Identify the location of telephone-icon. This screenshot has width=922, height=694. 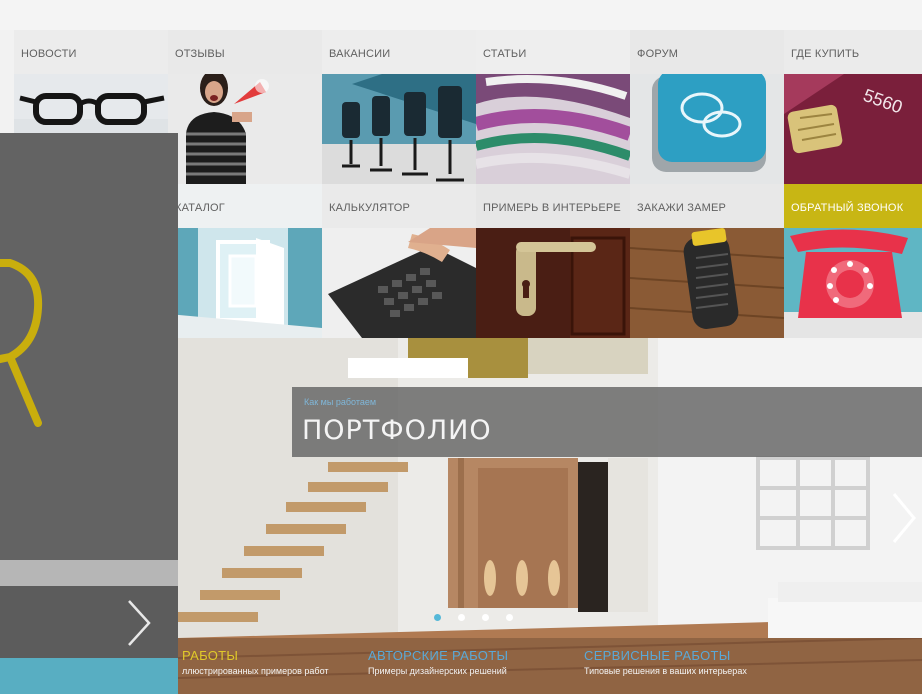
(853, 283).